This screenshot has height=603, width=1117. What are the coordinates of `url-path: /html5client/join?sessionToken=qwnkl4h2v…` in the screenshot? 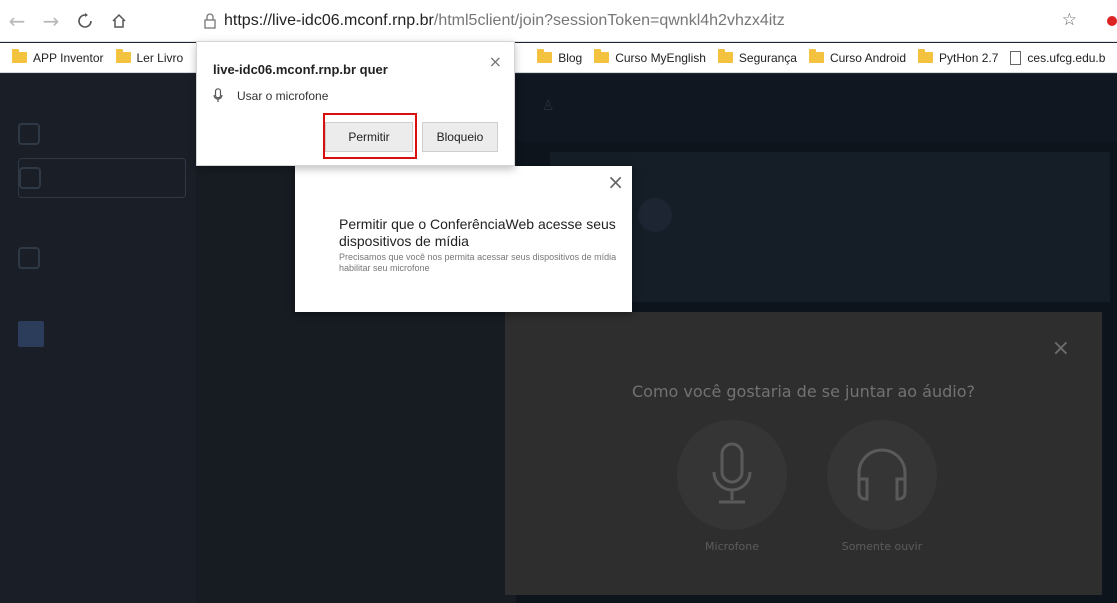 It's located at (609, 20).